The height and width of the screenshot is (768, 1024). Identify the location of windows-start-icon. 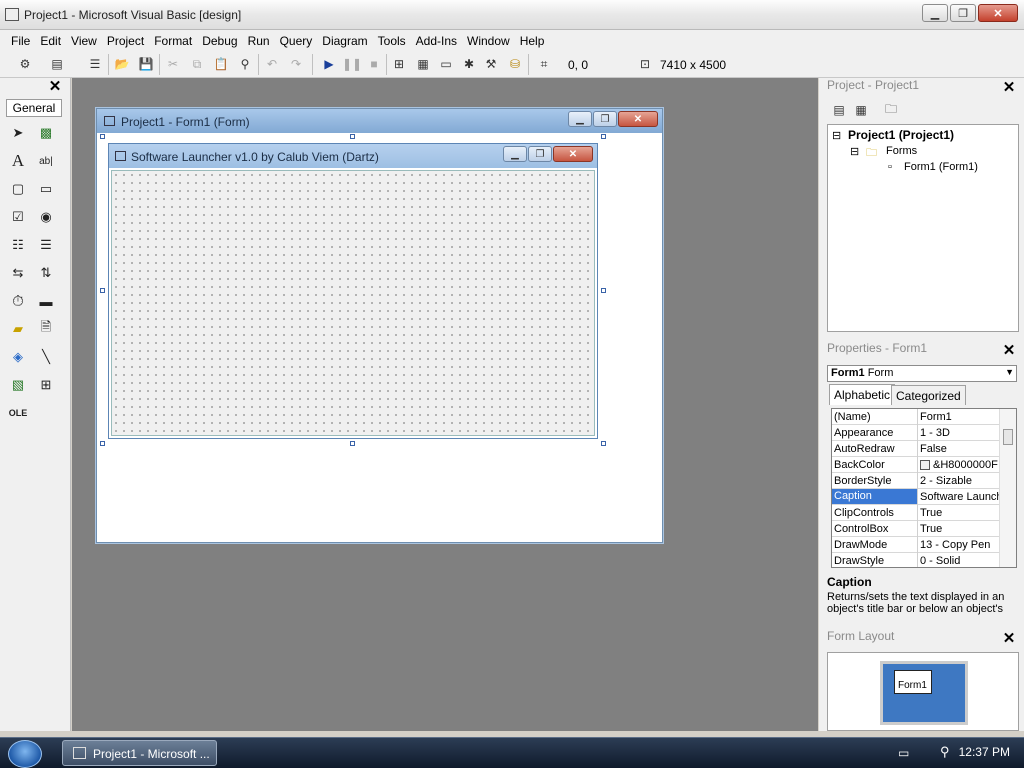
(25, 754).